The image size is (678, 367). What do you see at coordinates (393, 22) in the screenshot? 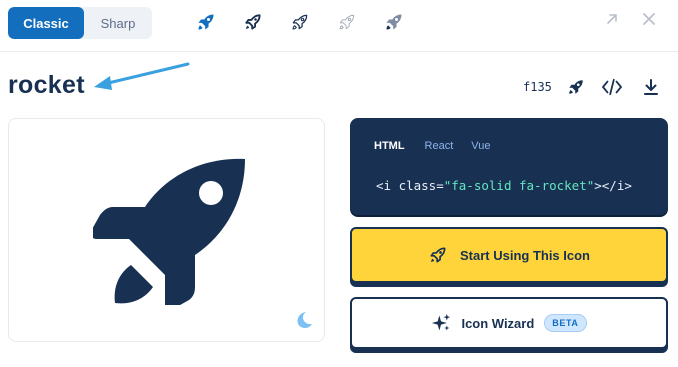
I see `rocket-duotone-icon` at bounding box center [393, 22].